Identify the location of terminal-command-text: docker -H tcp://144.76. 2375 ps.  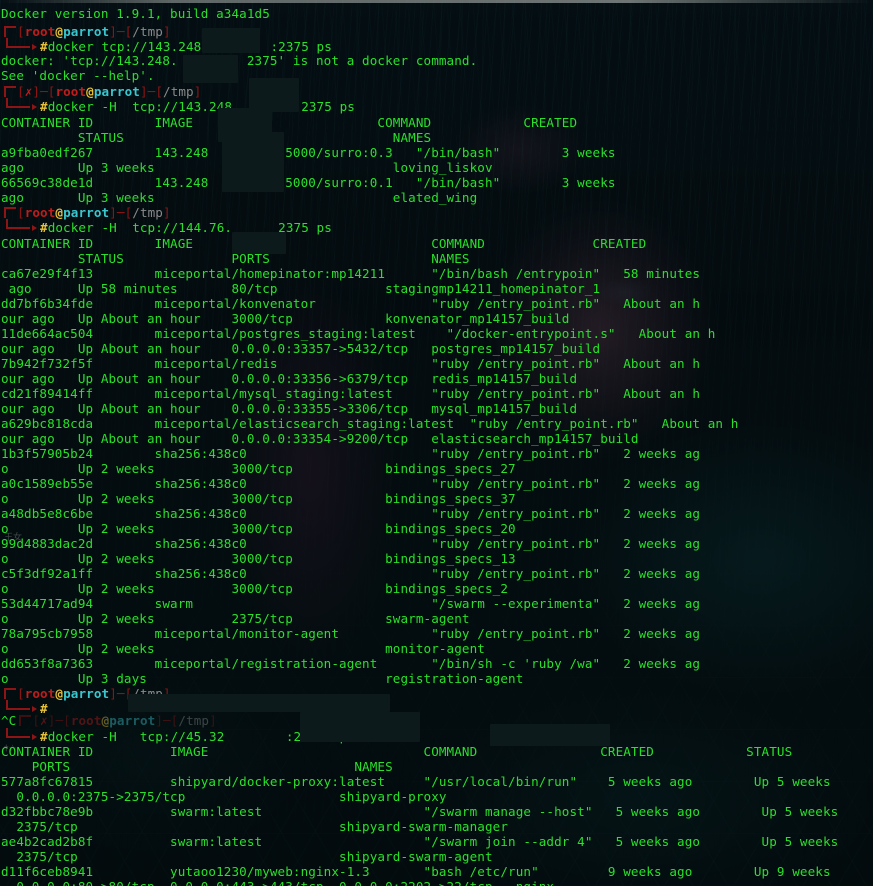
(190, 227).